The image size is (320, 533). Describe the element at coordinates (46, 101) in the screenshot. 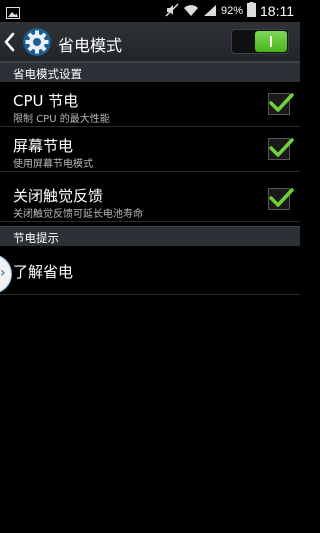

I see `list-item-title: CPU 节电` at that location.